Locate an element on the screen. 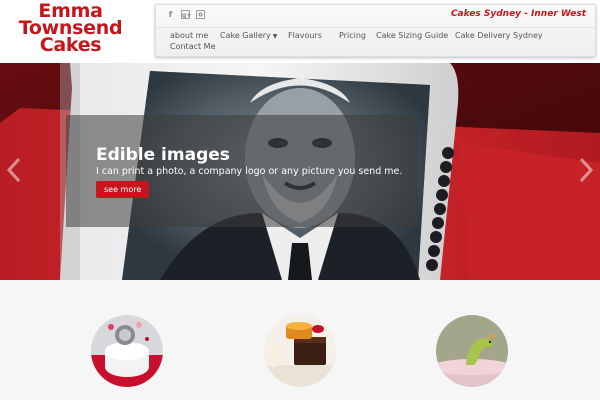 Image resolution: width=600 pixels, height=400 pixels. nav-item-cake-sizing-guide: Cake Sizing Guide is located at coordinates (412, 35).